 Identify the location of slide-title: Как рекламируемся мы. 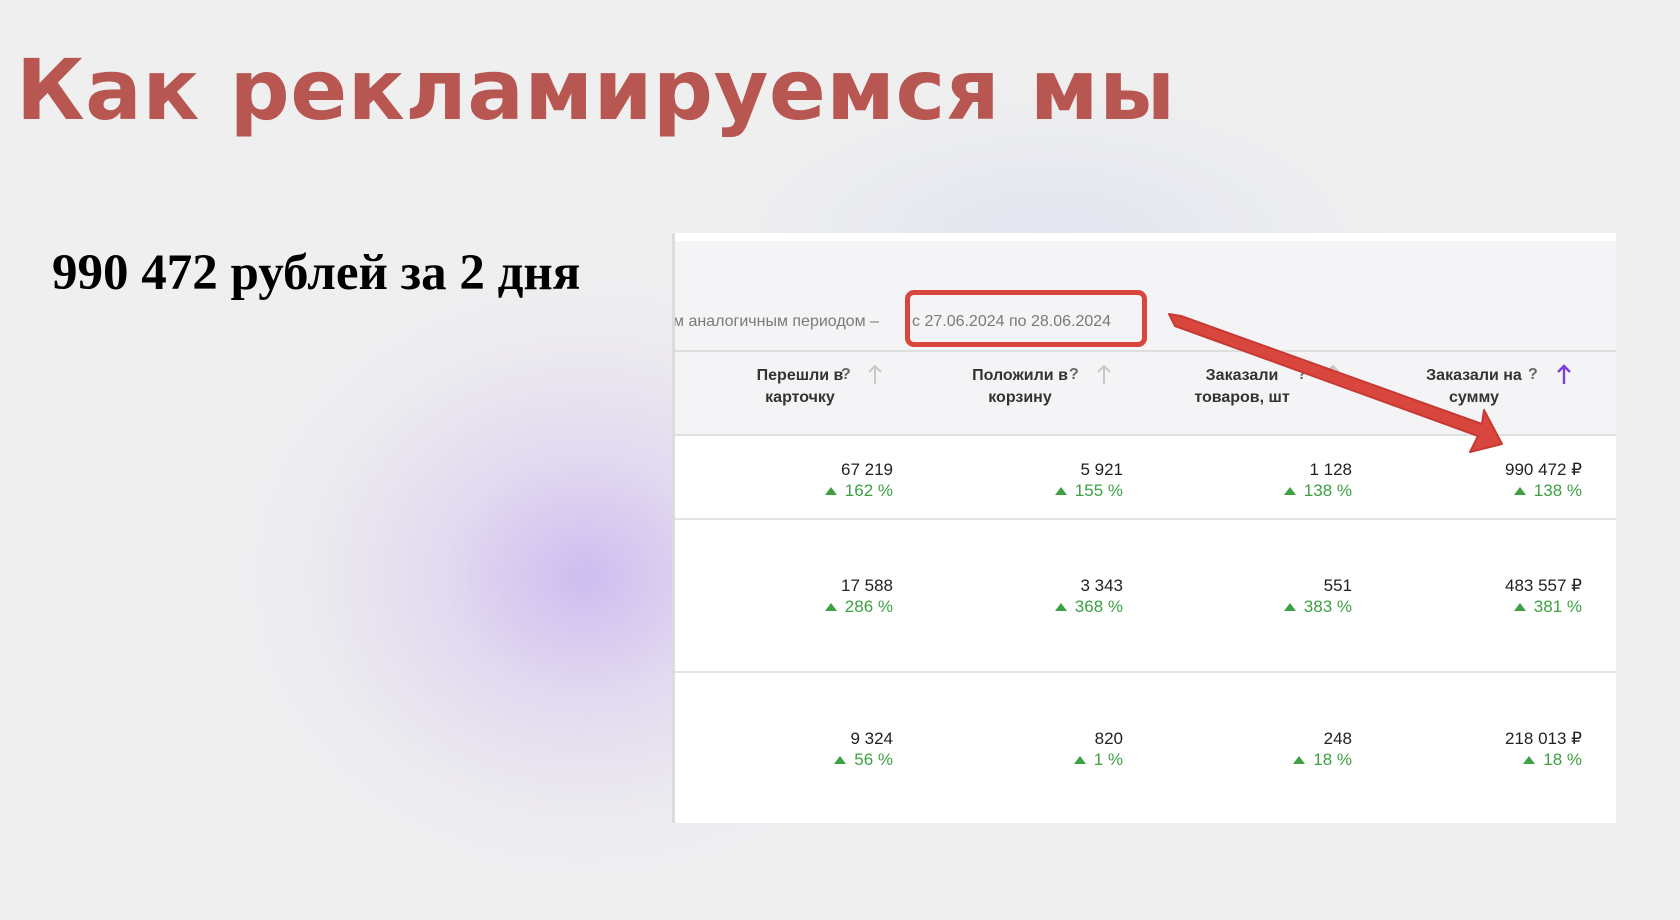
(596, 90).